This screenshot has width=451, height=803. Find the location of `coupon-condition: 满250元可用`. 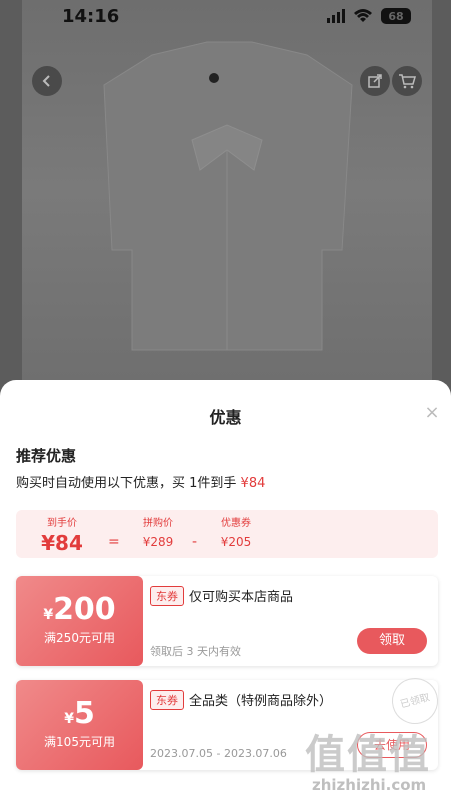

coupon-condition: 满250元可用 is located at coordinates (79, 638).